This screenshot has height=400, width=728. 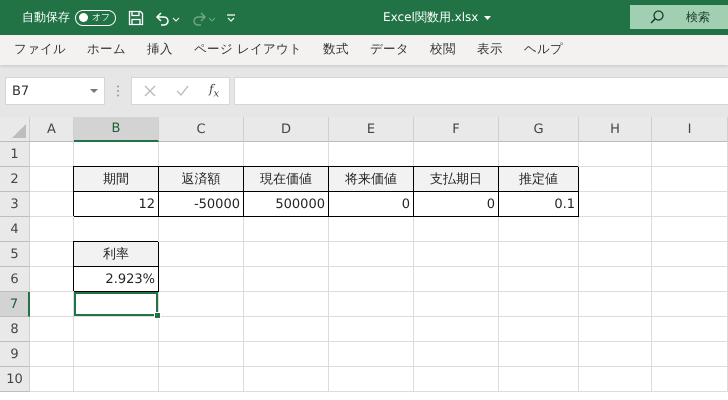 What do you see at coordinates (389, 50) in the screenshot?
I see `ribbon-tab: データ` at bounding box center [389, 50].